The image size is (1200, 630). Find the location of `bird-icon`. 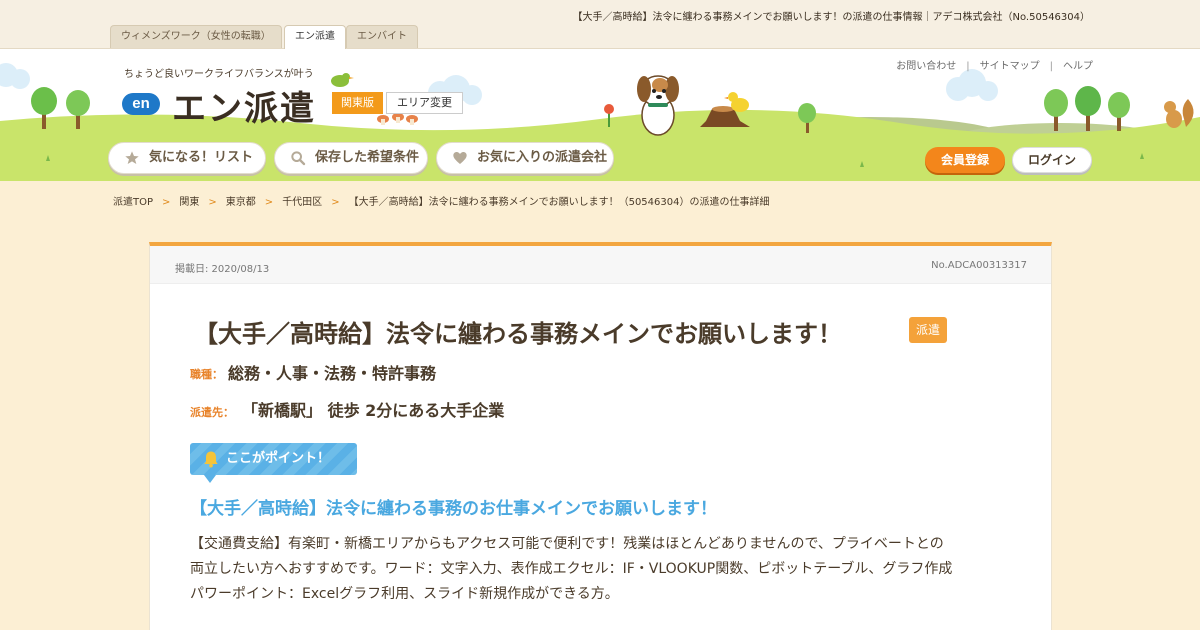

bird-icon is located at coordinates (342, 80).